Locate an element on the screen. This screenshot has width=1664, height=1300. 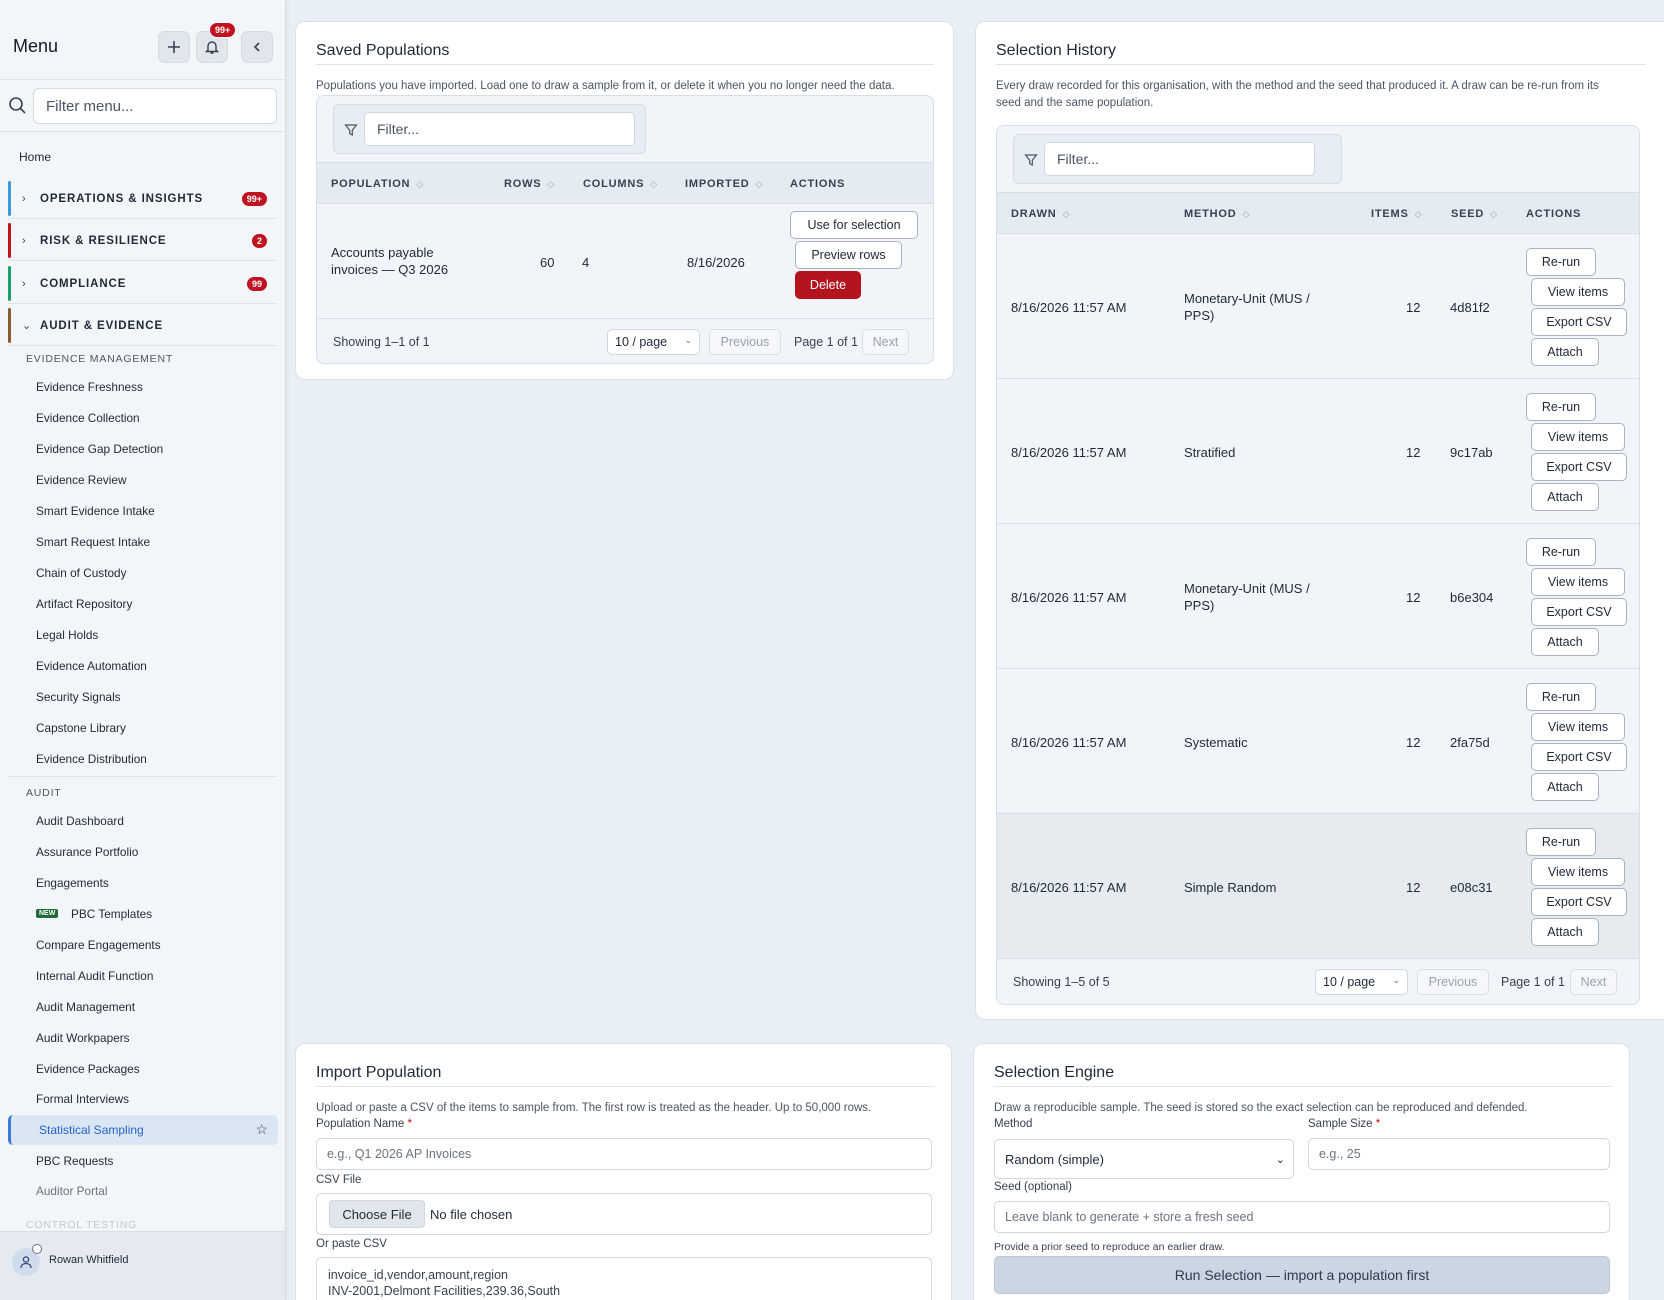
nav-item-audit-management: Audit Management is located at coordinates (85, 1007).